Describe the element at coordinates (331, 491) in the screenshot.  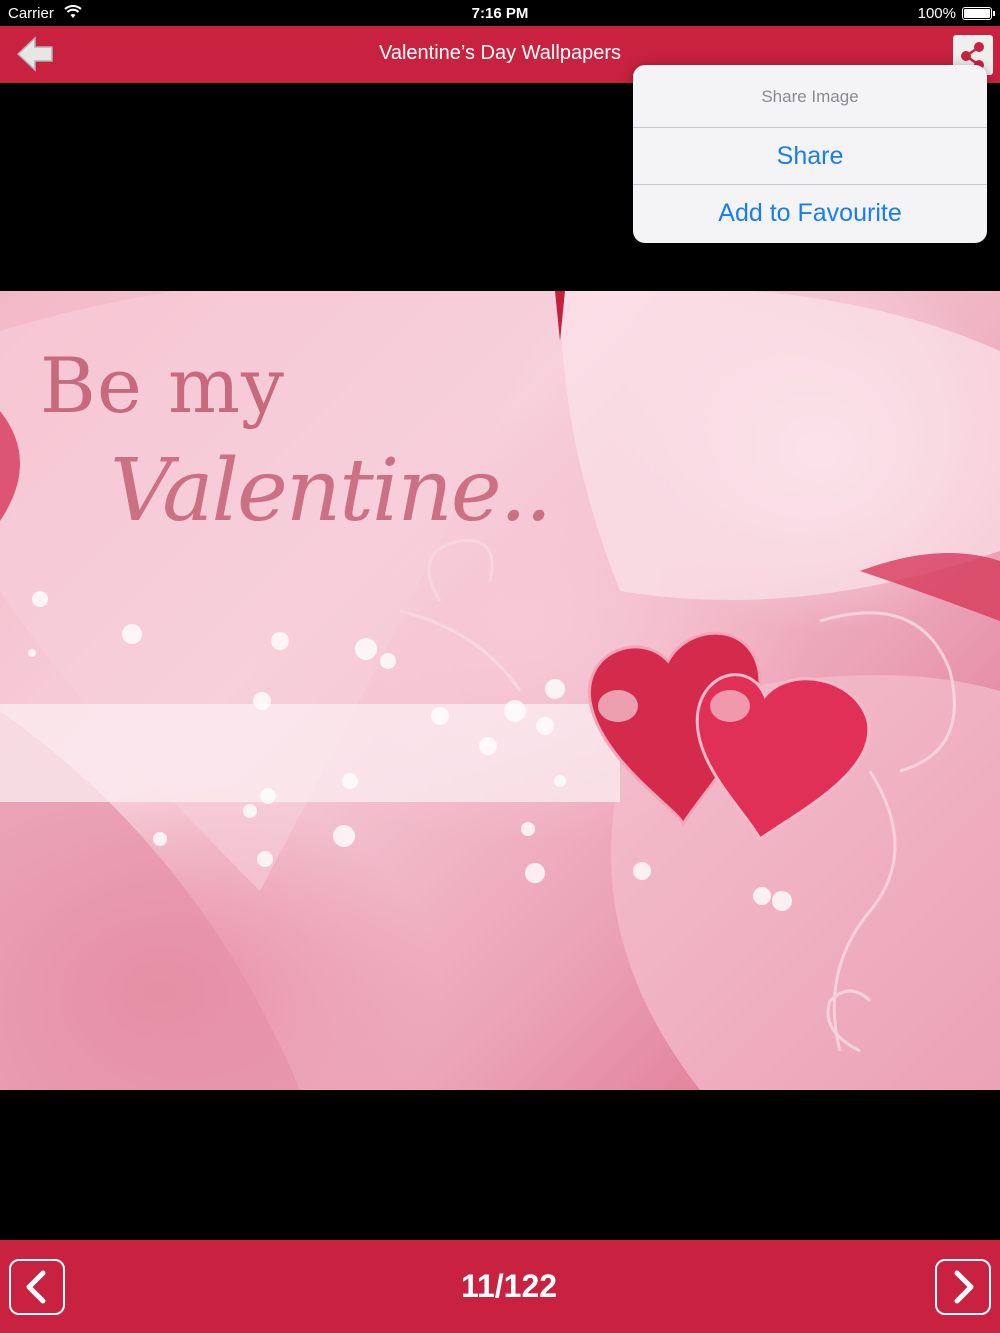
I see `wallpaper-text-line2: Valentine..` at that location.